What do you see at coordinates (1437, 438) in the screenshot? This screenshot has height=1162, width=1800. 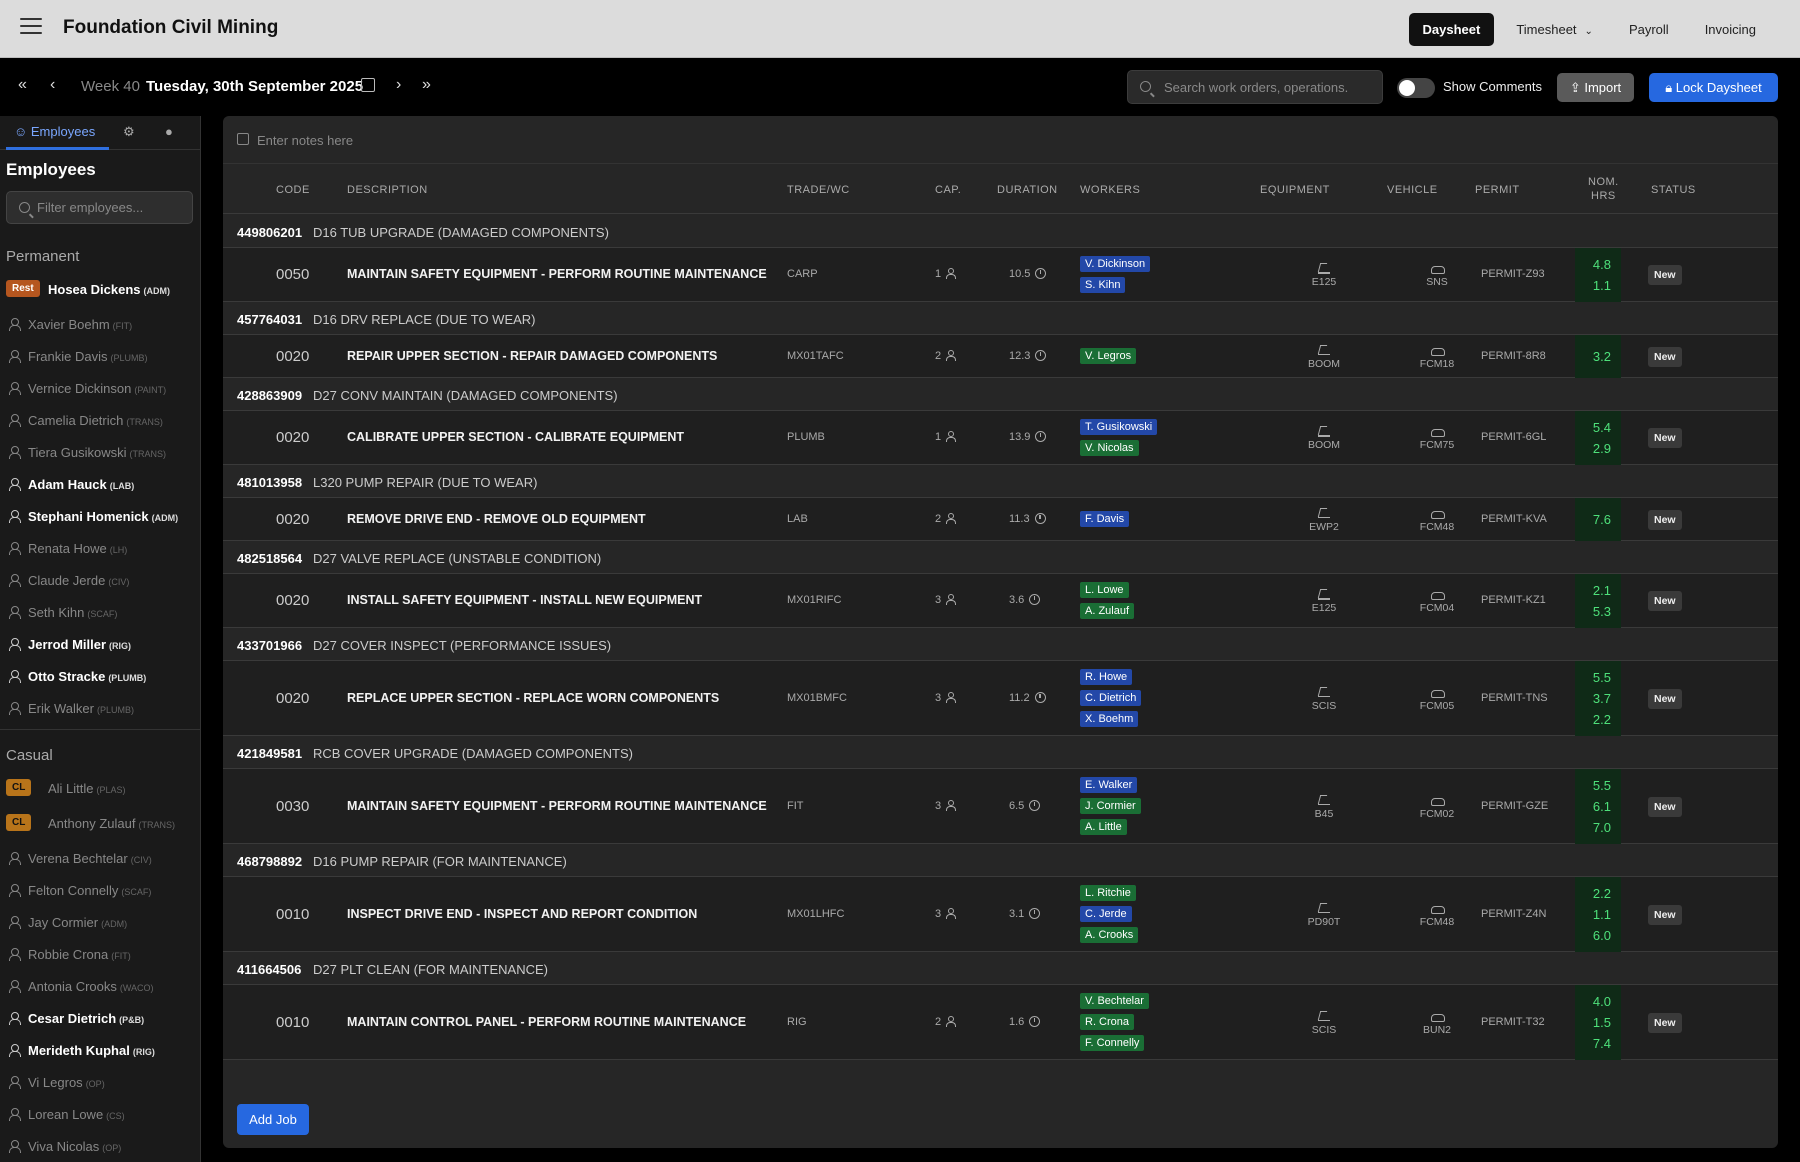 I see `job-vehicle: FCM75` at bounding box center [1437, 438].